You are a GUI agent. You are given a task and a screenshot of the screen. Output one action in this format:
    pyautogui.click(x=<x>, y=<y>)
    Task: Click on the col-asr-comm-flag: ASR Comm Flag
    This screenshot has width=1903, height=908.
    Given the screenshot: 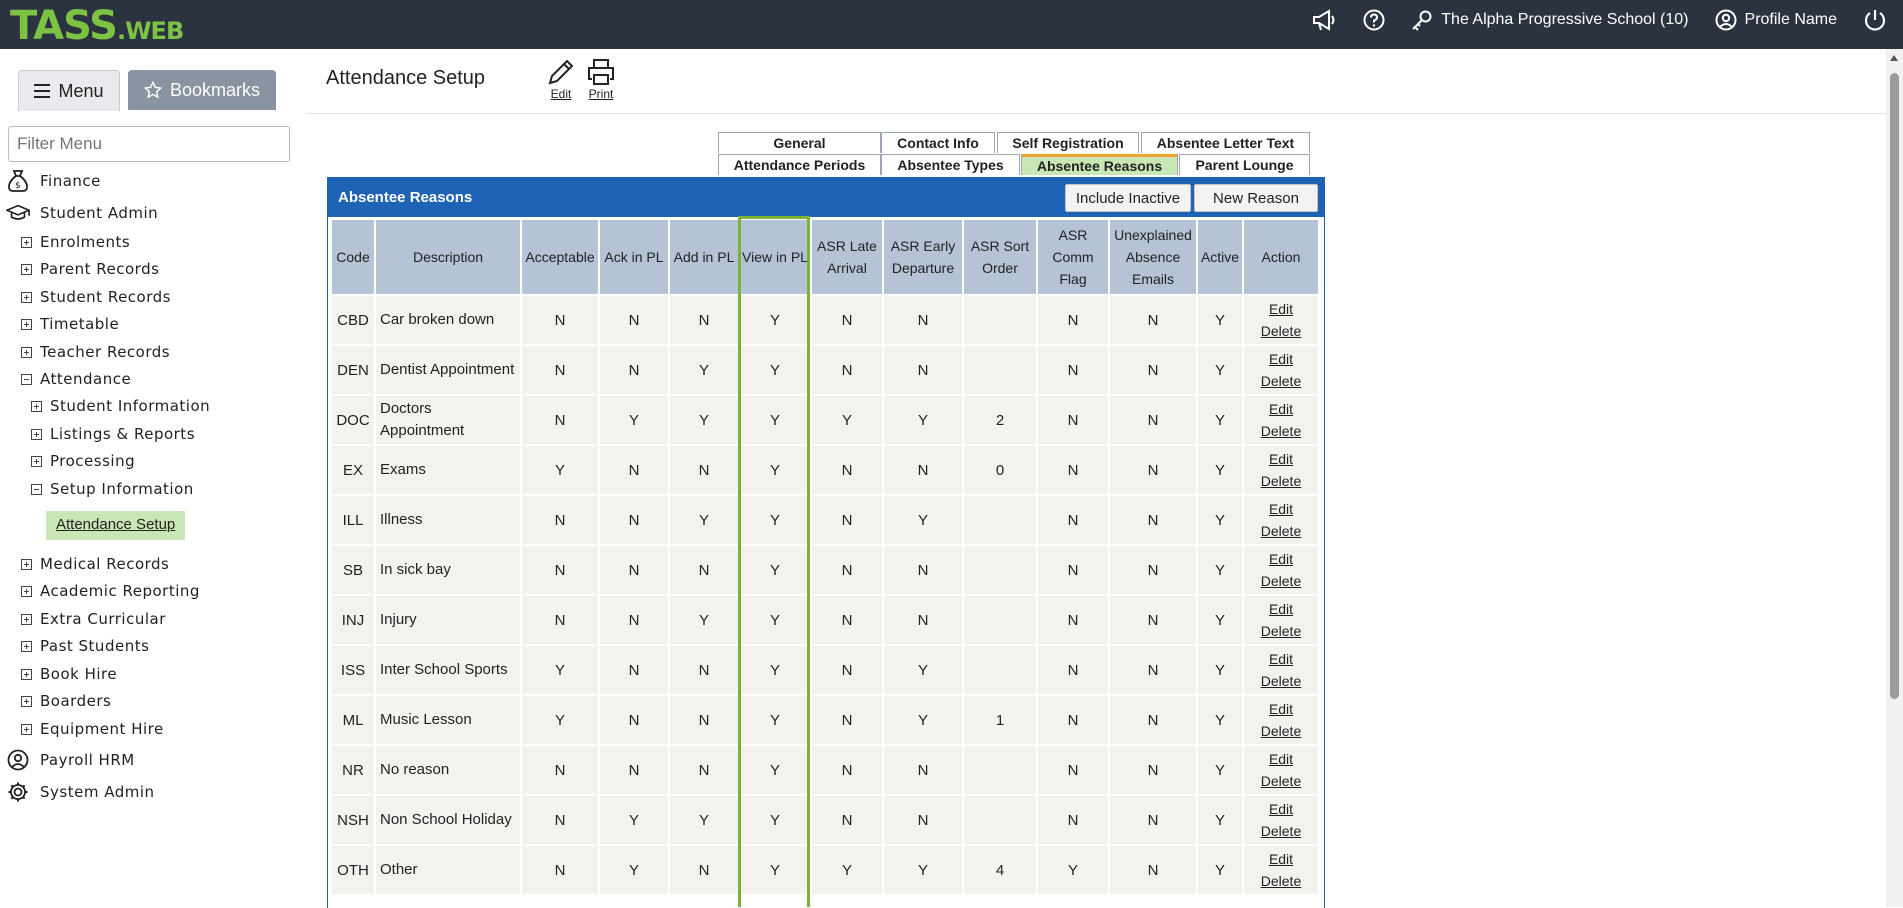 What is the action you would take?
    pyautogui.click(x=1073, y=257)
    